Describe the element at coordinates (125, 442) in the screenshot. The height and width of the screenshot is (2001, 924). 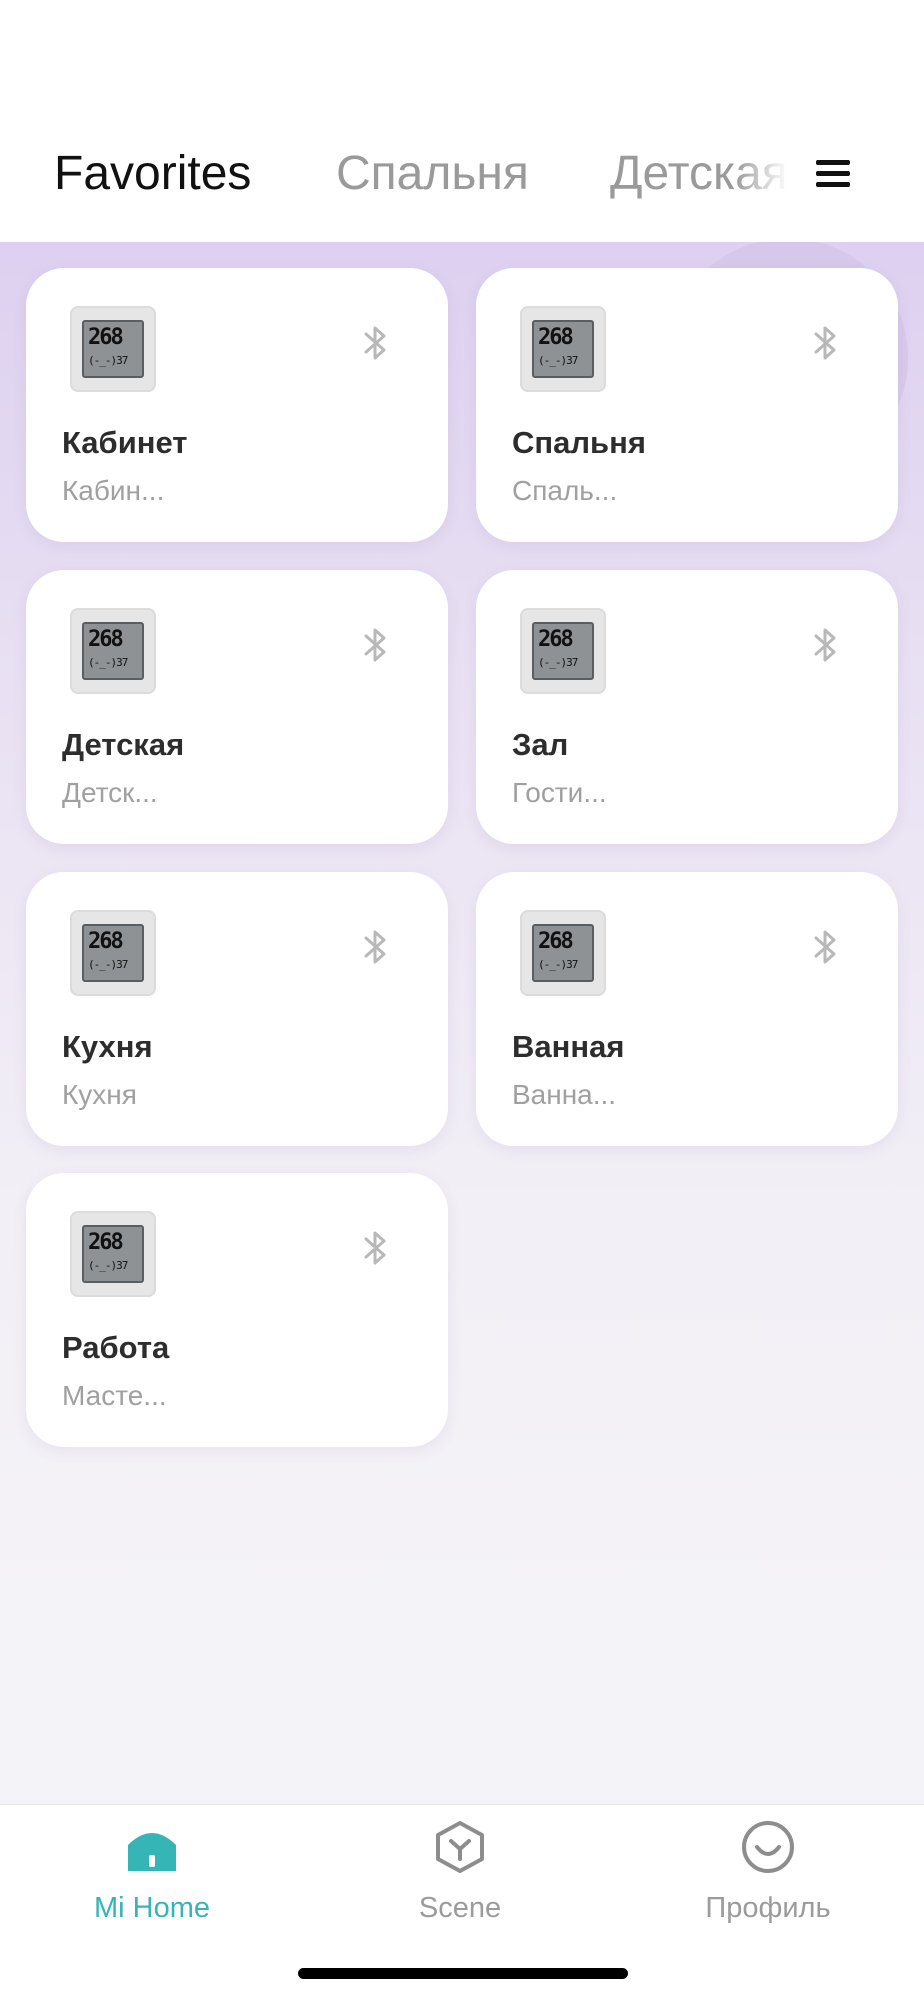
I see `device-name: Кабинет` at that location.